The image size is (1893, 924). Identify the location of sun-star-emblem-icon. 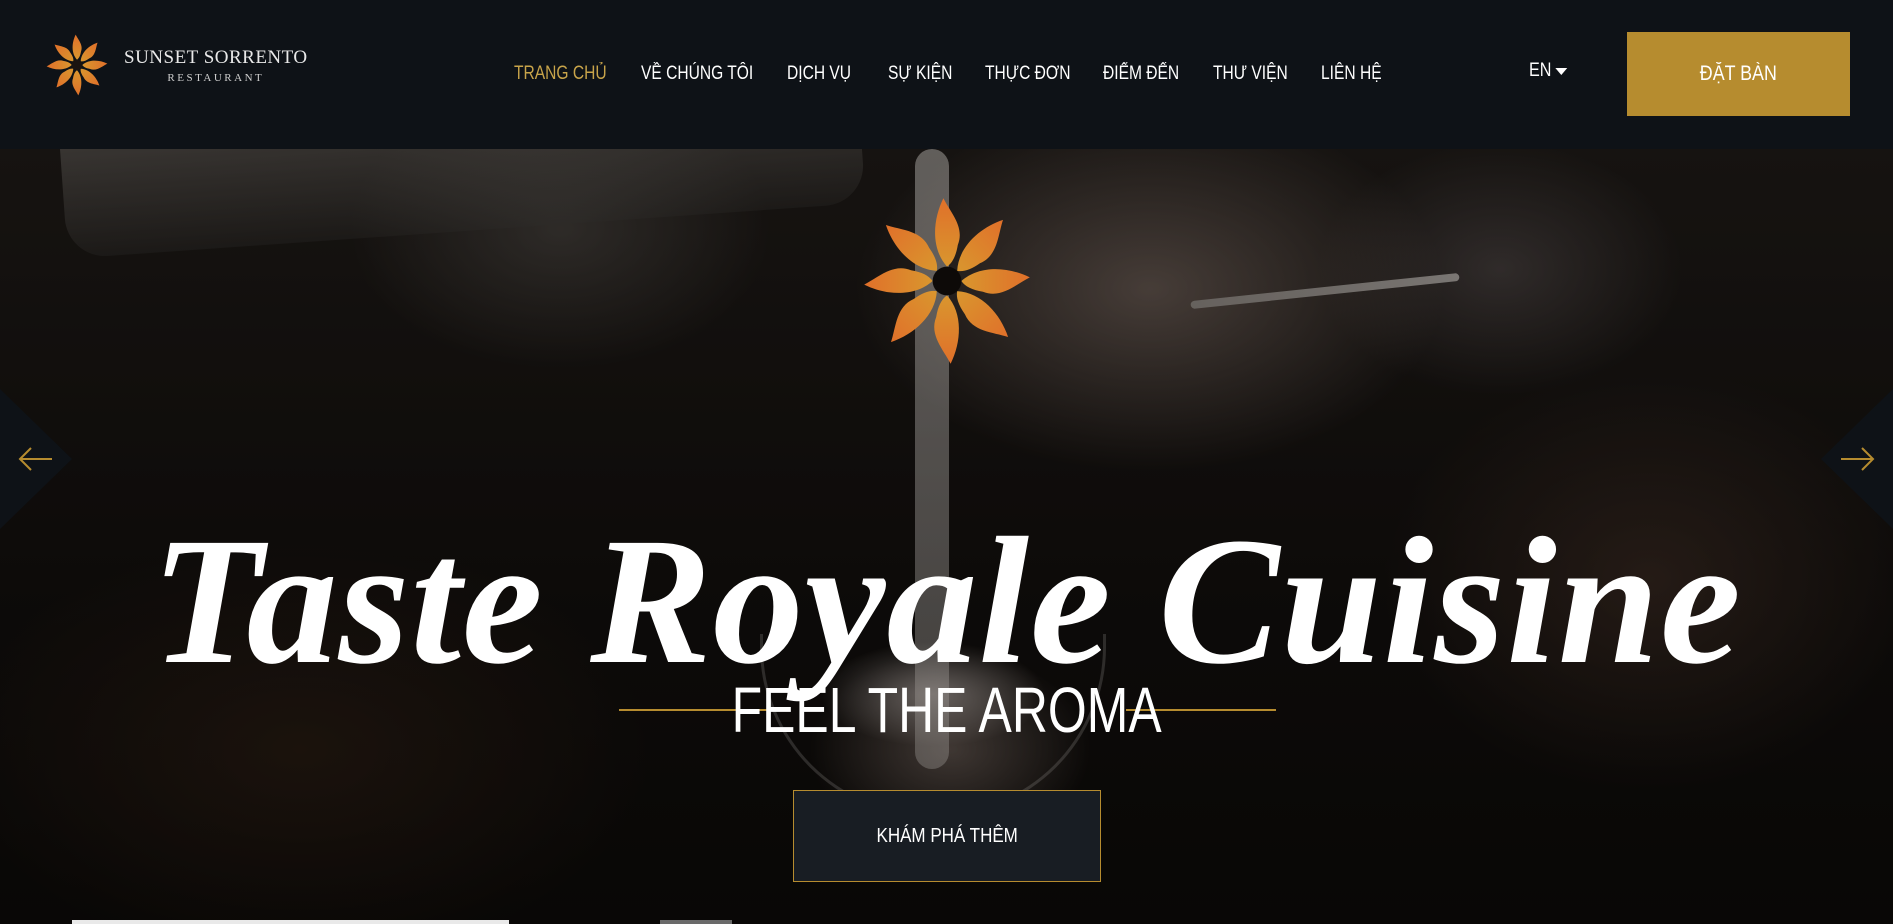
(947, 281).